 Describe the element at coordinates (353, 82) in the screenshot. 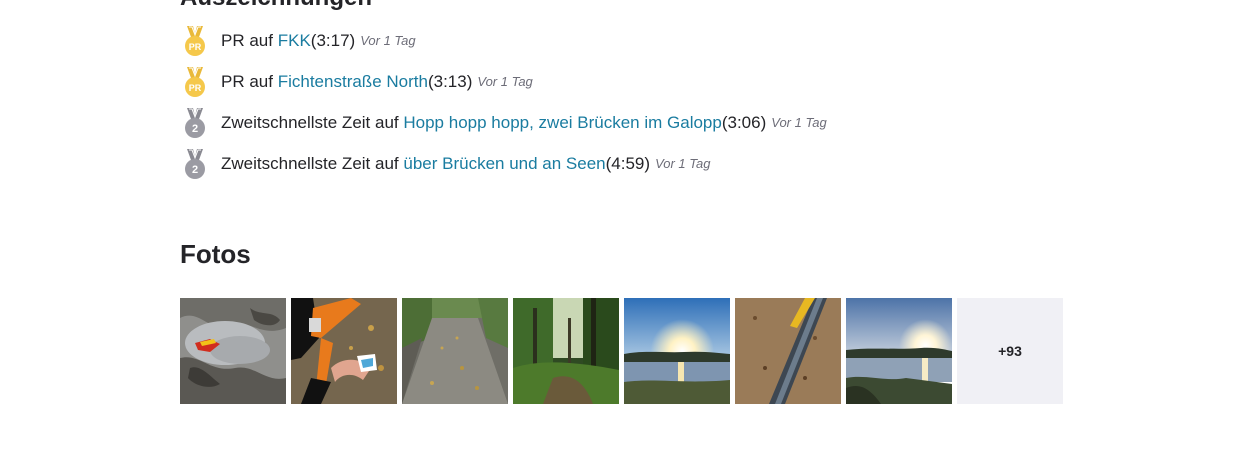

I see `segment-link-fichtenstrasse-north: Fichtenstraße North` at that location.